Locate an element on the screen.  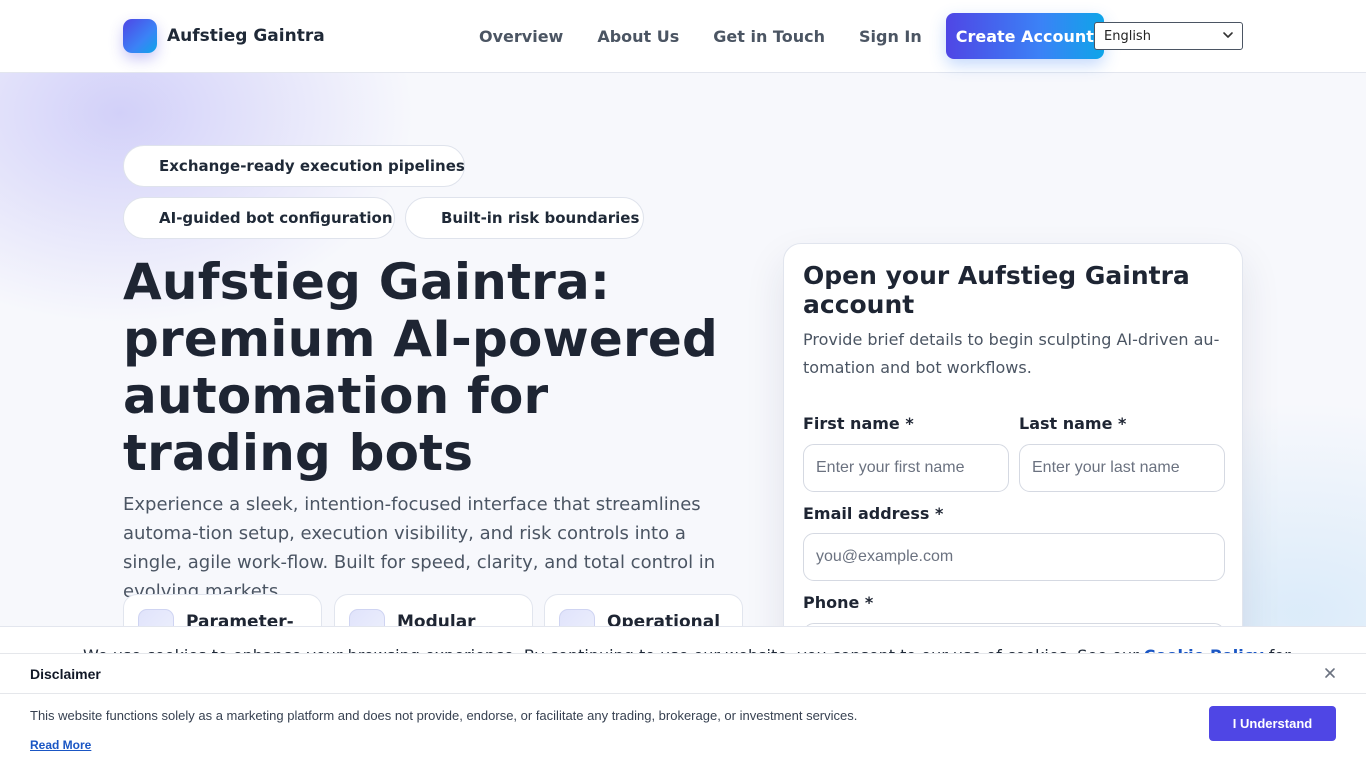
brand: Aufstieg Gaintra is located at coordinates (224, 36).